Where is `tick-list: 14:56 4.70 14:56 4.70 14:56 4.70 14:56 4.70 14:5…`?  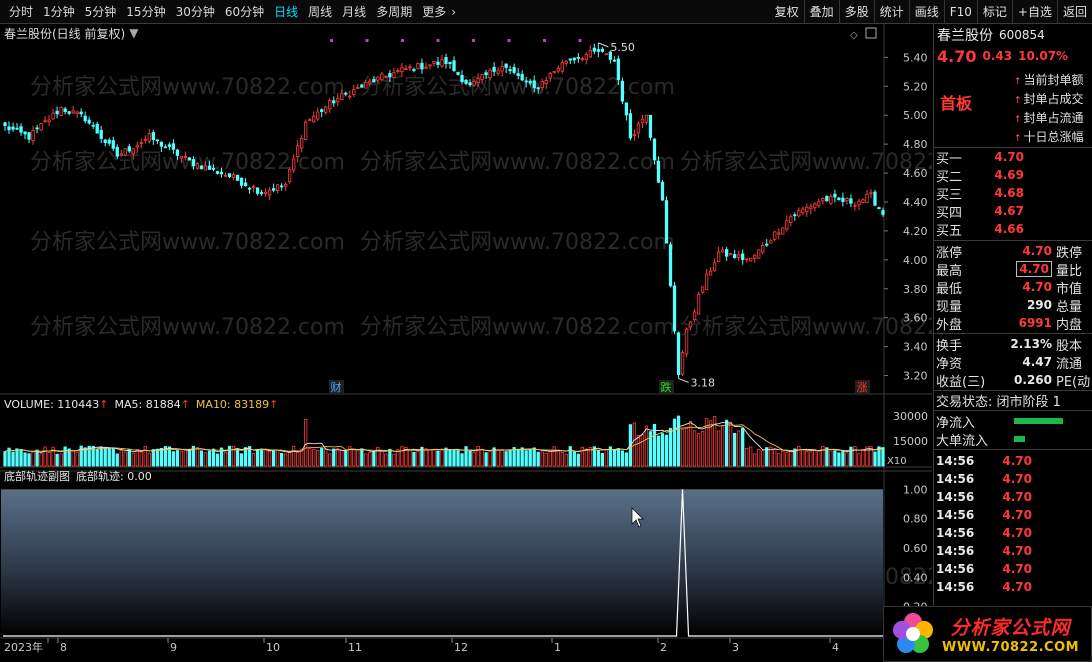 tick-list: 14:56 4.70 14:56 4.70 14:56 4.70 14:56 4.70 14:5… is located at coordinates (1013, 523).